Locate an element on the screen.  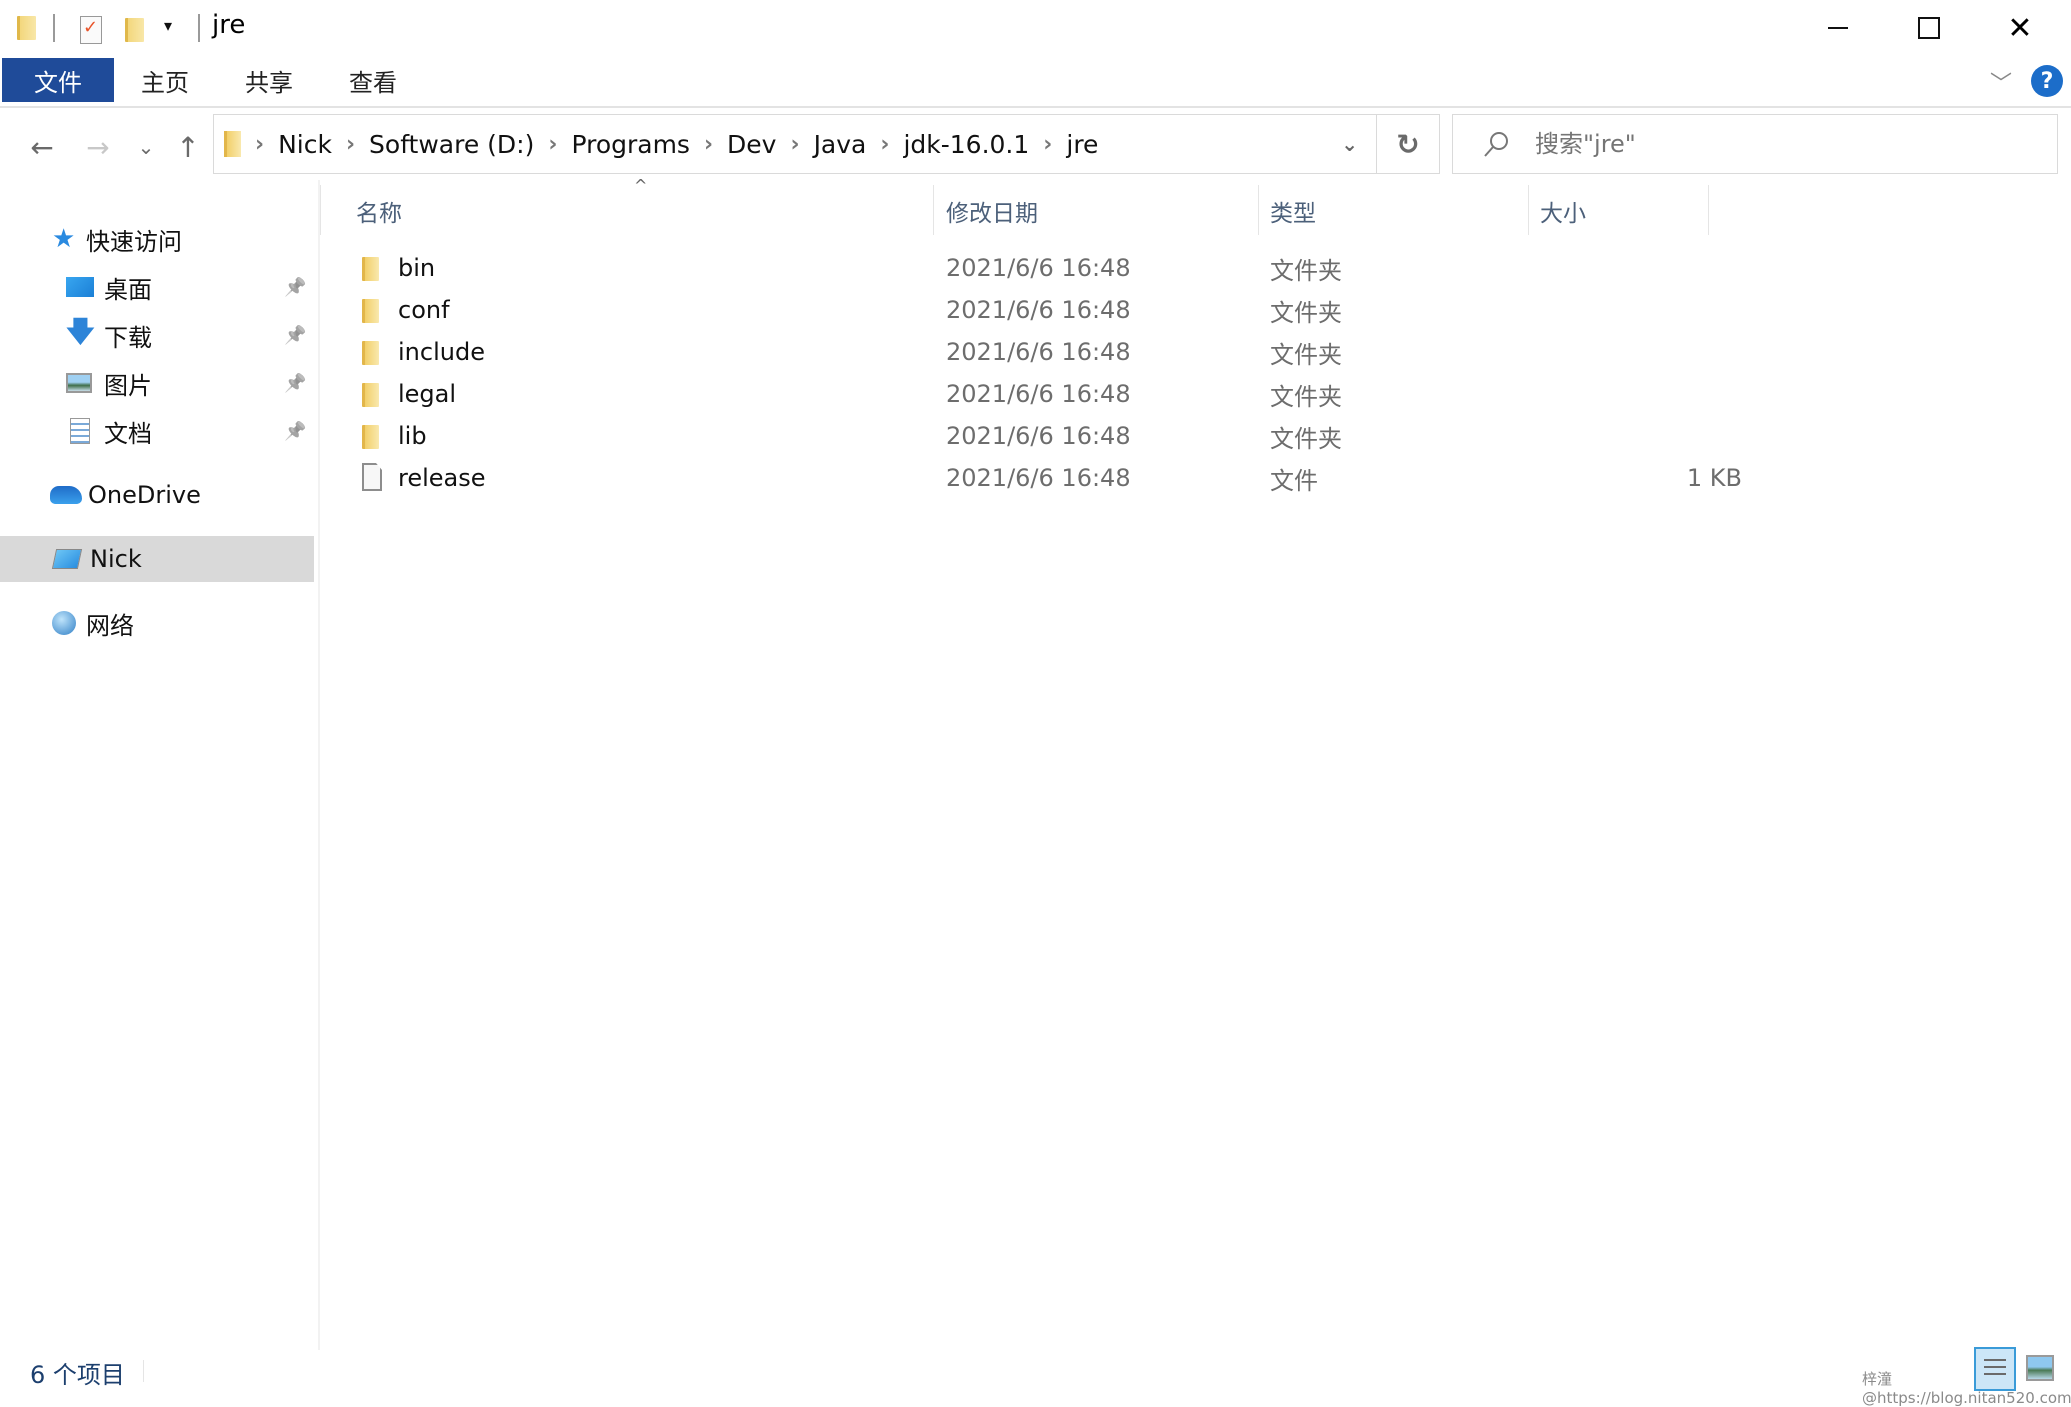
file-name: bin is located at coordinates (416, 268).